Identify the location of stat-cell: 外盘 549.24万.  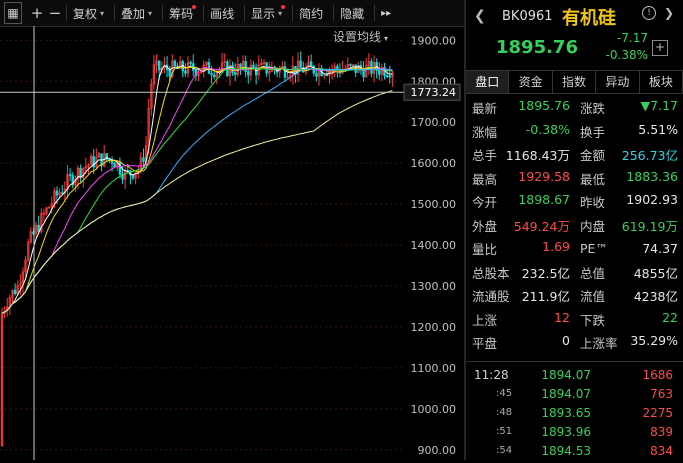
(520, 225).